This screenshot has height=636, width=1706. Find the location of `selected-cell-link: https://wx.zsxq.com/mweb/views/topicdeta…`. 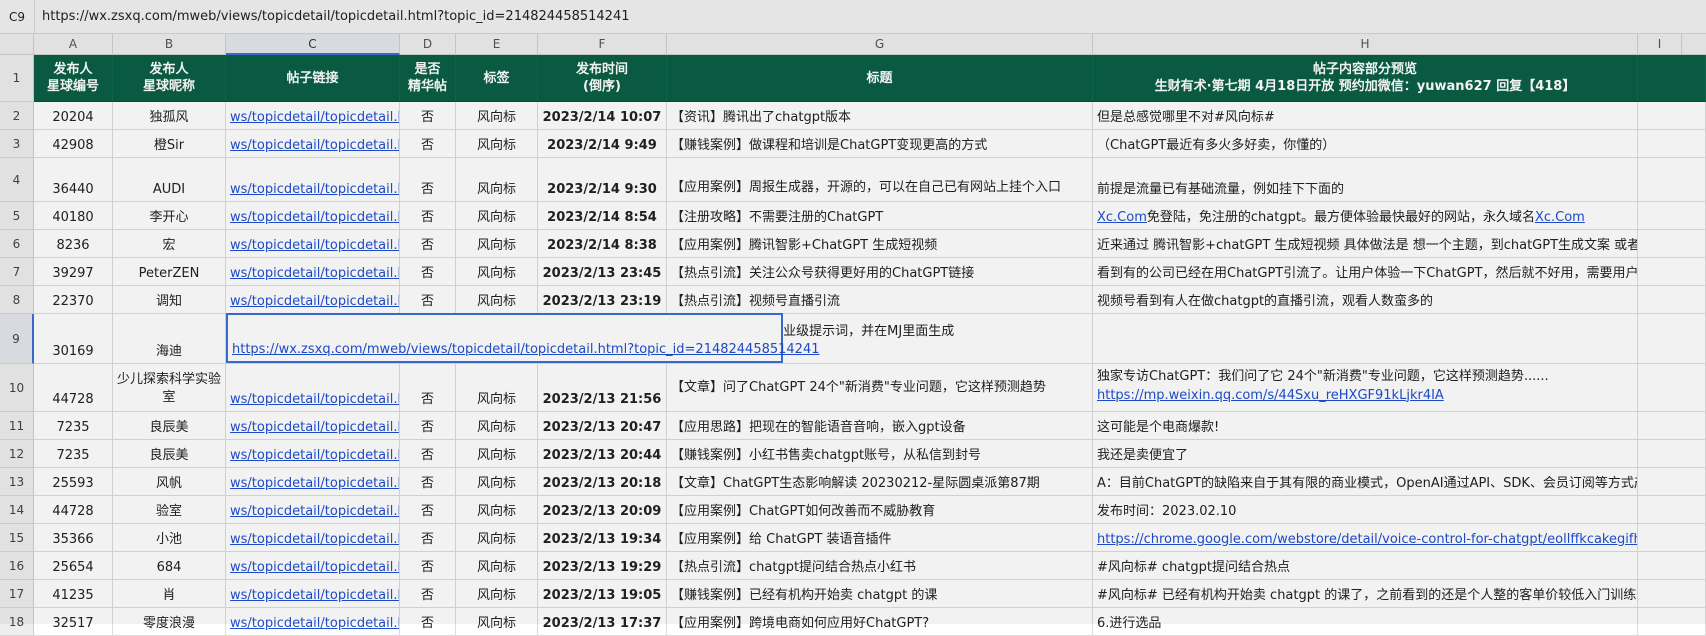

selected-cell-link: https://wx.zsxq.com/mweb/views/topicdeta… is located at coordinates (526, 349).